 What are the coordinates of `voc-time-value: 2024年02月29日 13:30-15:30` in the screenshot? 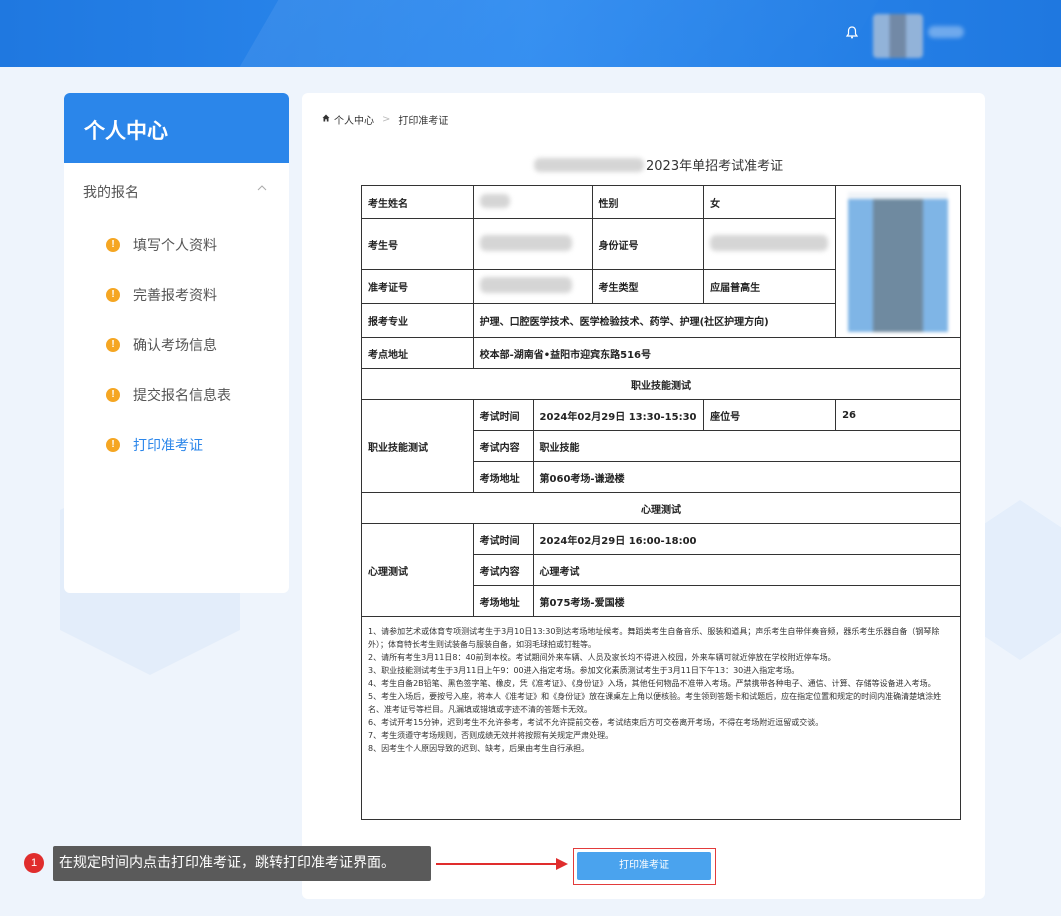 It's located at (618, 415).